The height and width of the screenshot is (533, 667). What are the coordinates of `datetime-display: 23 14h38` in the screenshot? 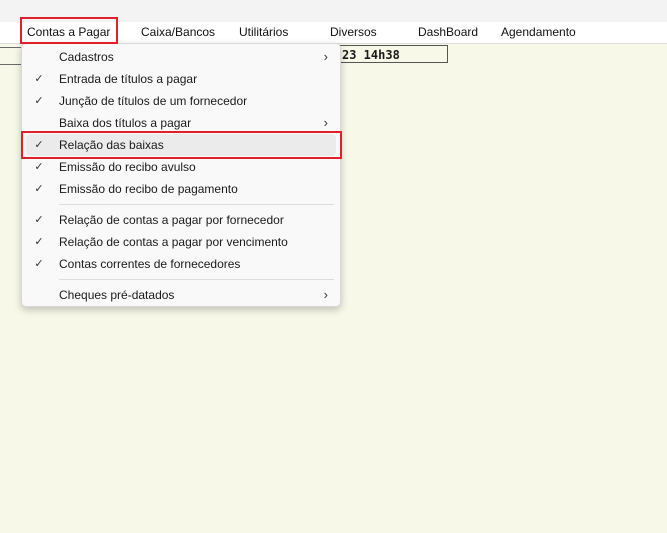 It's located at (393, 54).